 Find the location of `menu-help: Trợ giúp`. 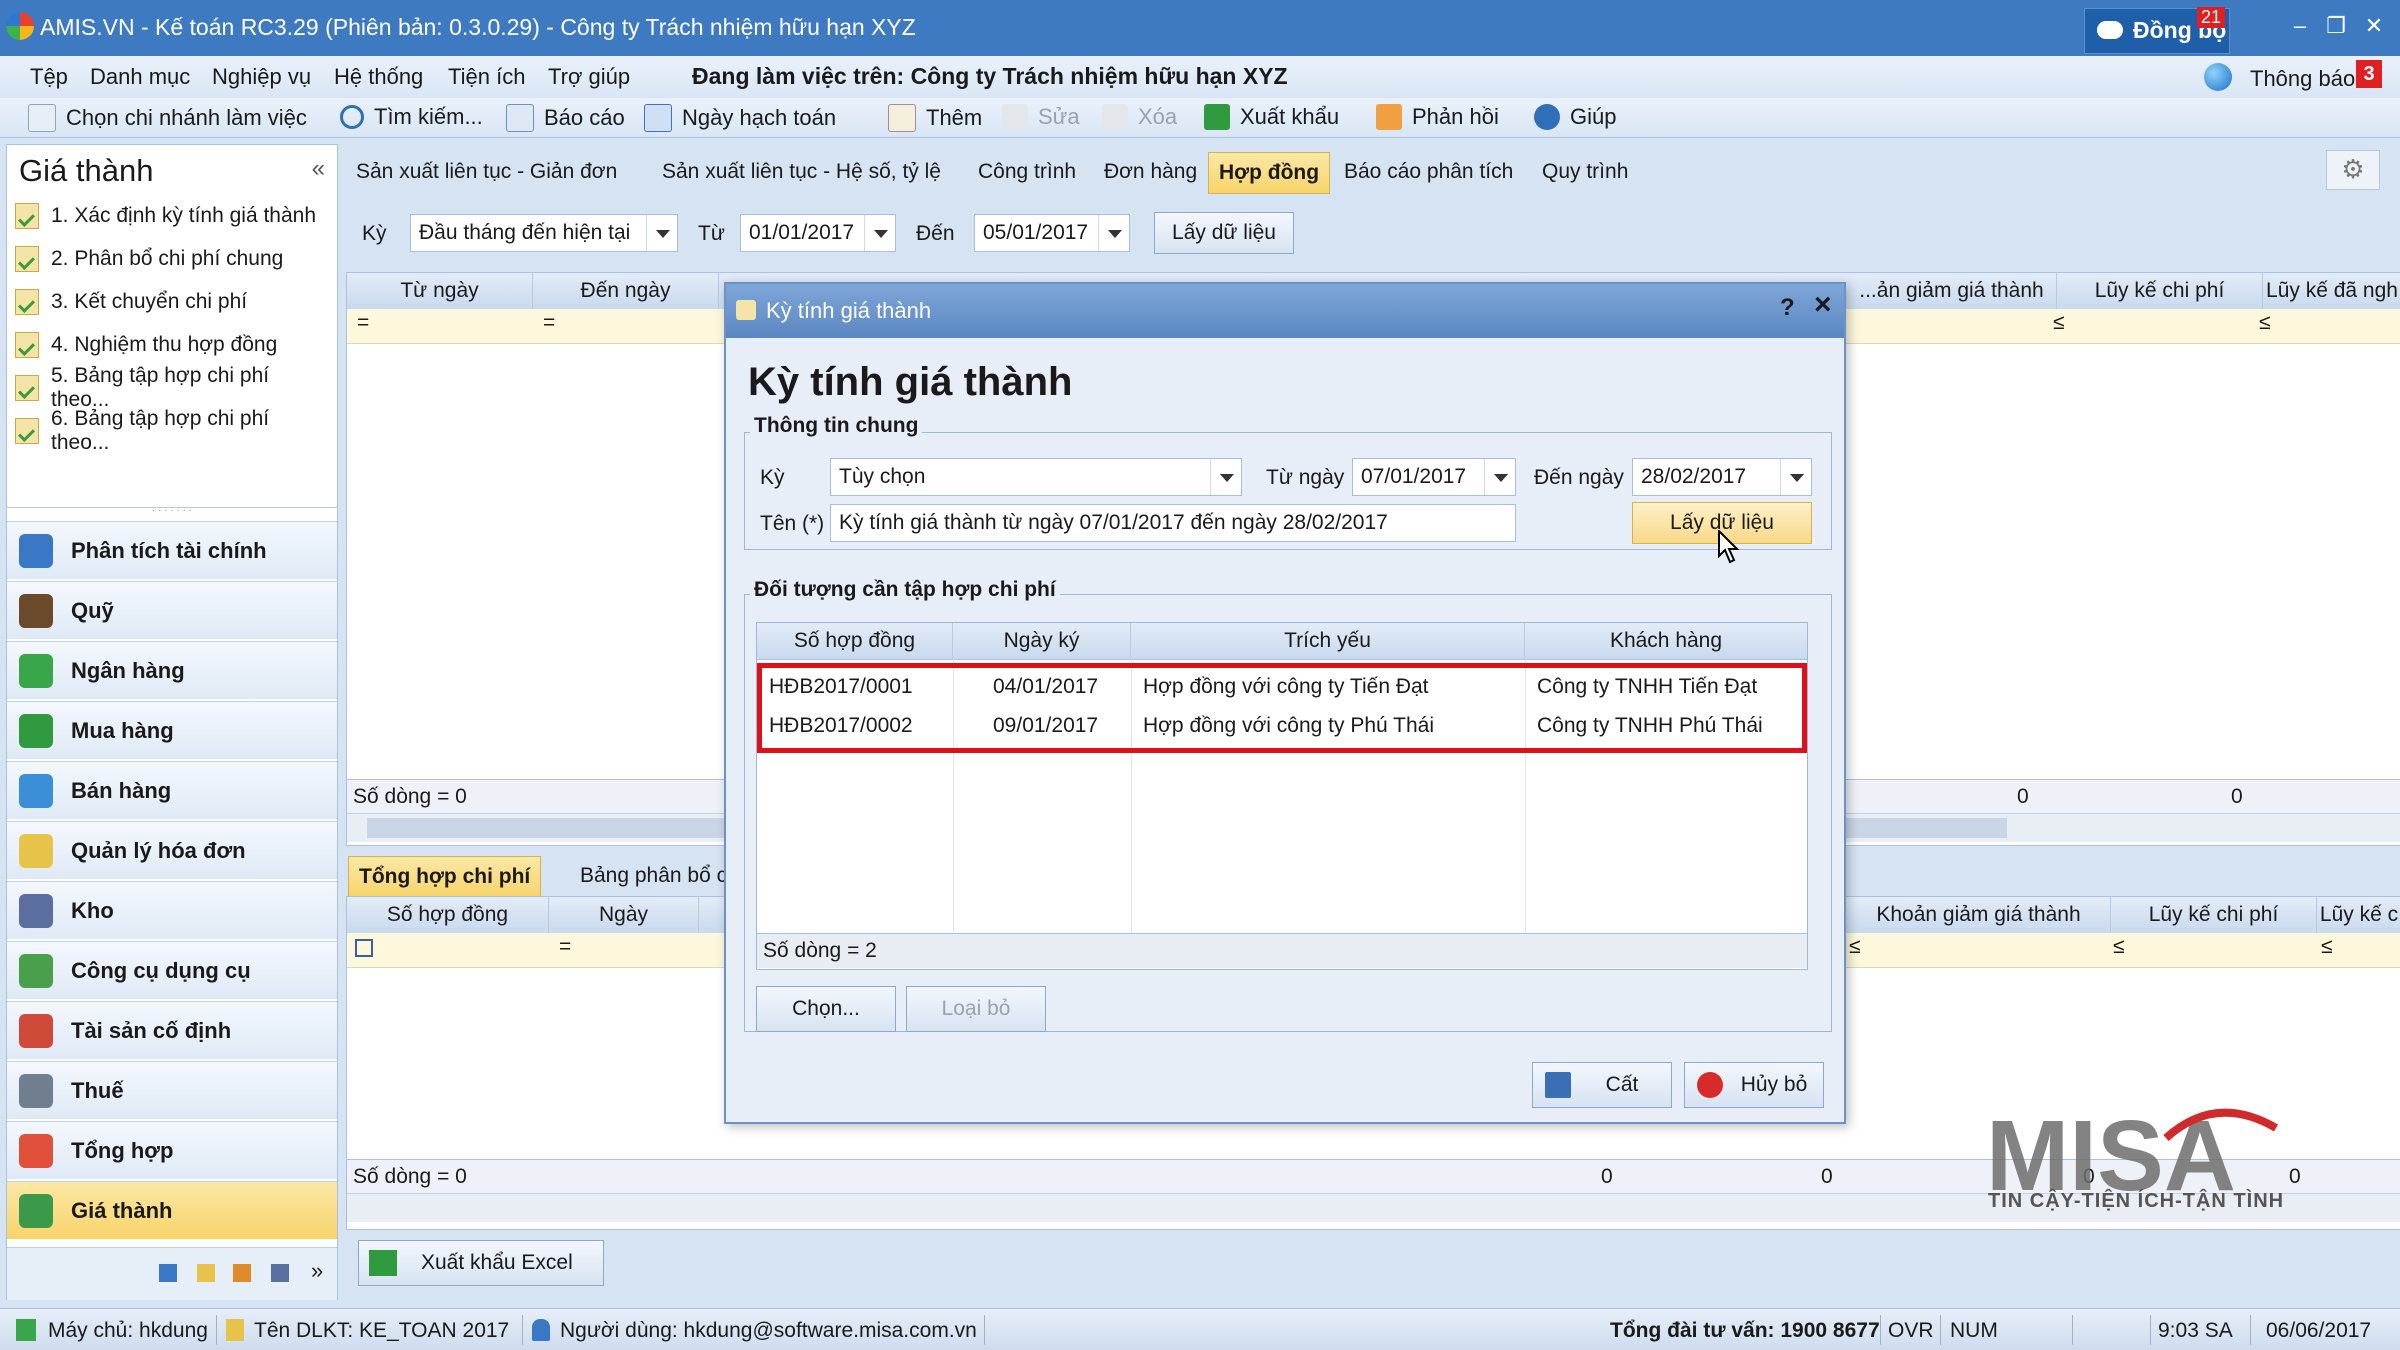

menu-help: Trợ giúp is located at coordinates (589, 77).